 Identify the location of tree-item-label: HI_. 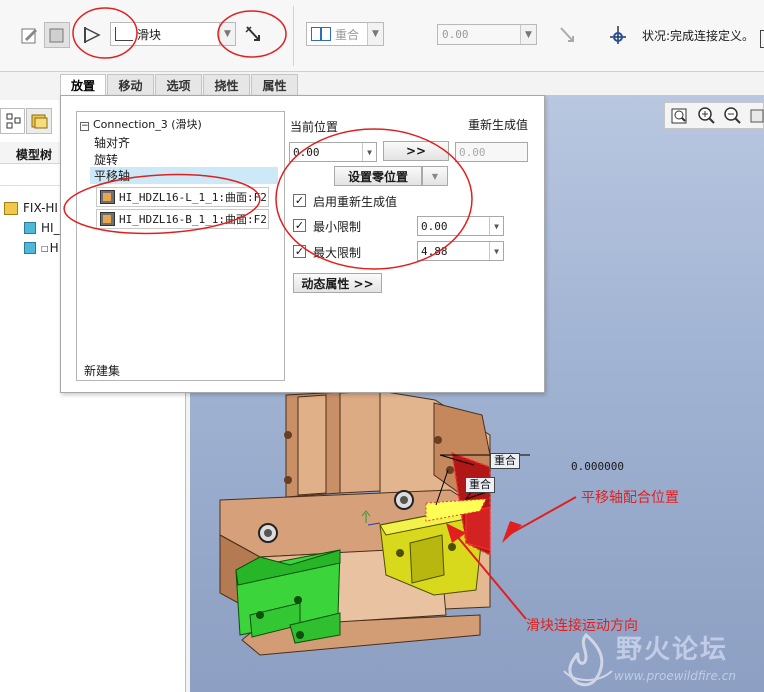
(50, 228).